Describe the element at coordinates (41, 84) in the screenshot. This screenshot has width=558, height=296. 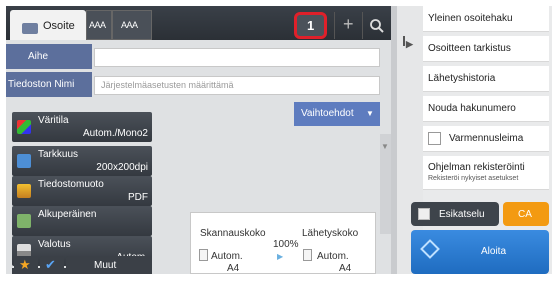
I see `filename-label: Tiedoston Nimi` at that location.